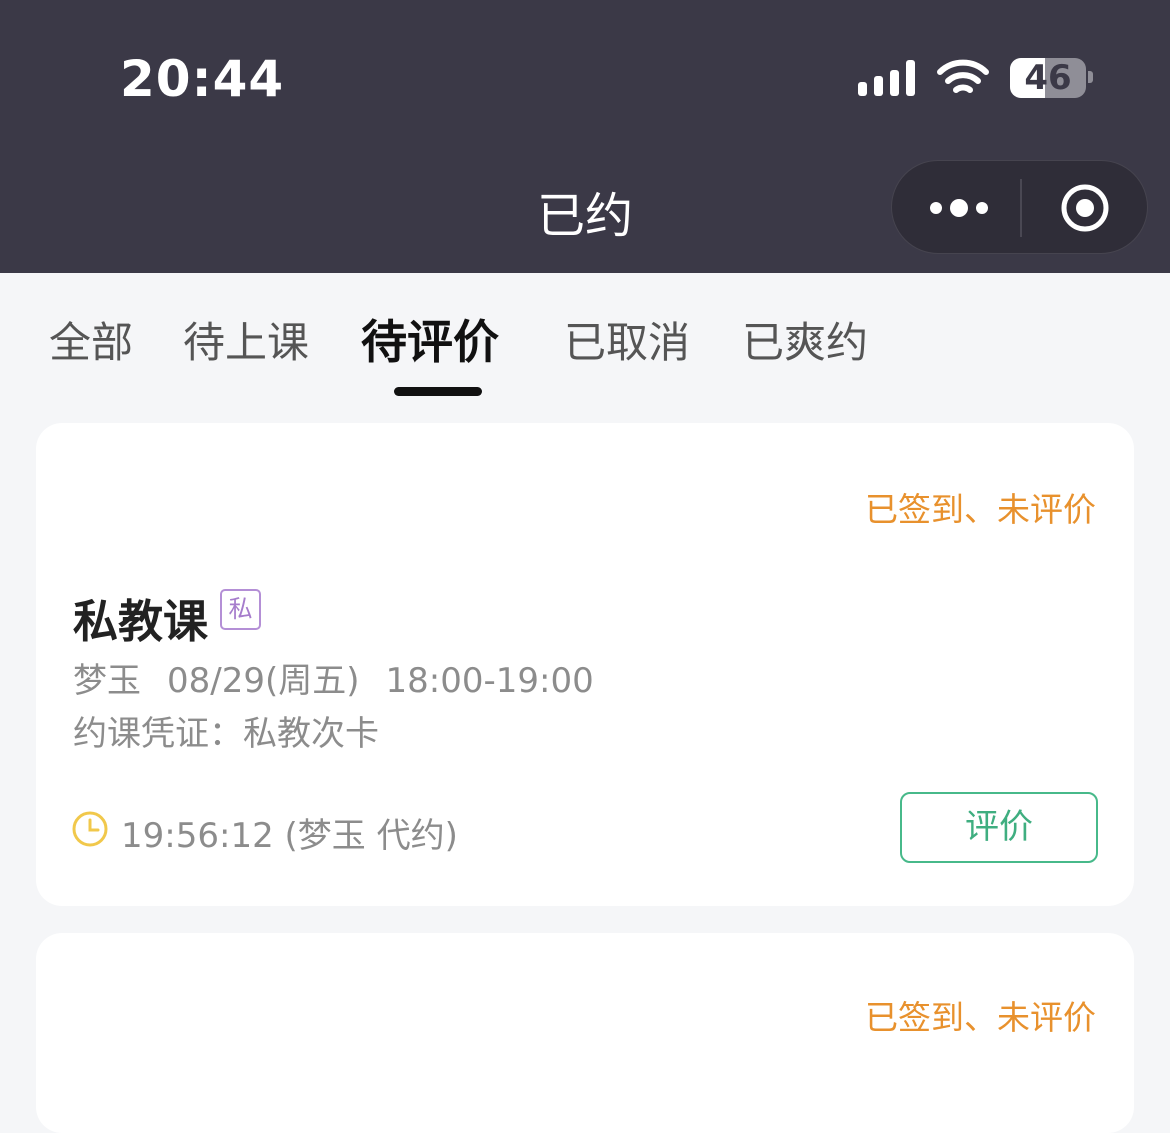 The height and width of the screenshot is (1133, 1170). I want to click on booking-details: 梦玉 08/29(周五) 18:00-19:00, so click(346, 677).